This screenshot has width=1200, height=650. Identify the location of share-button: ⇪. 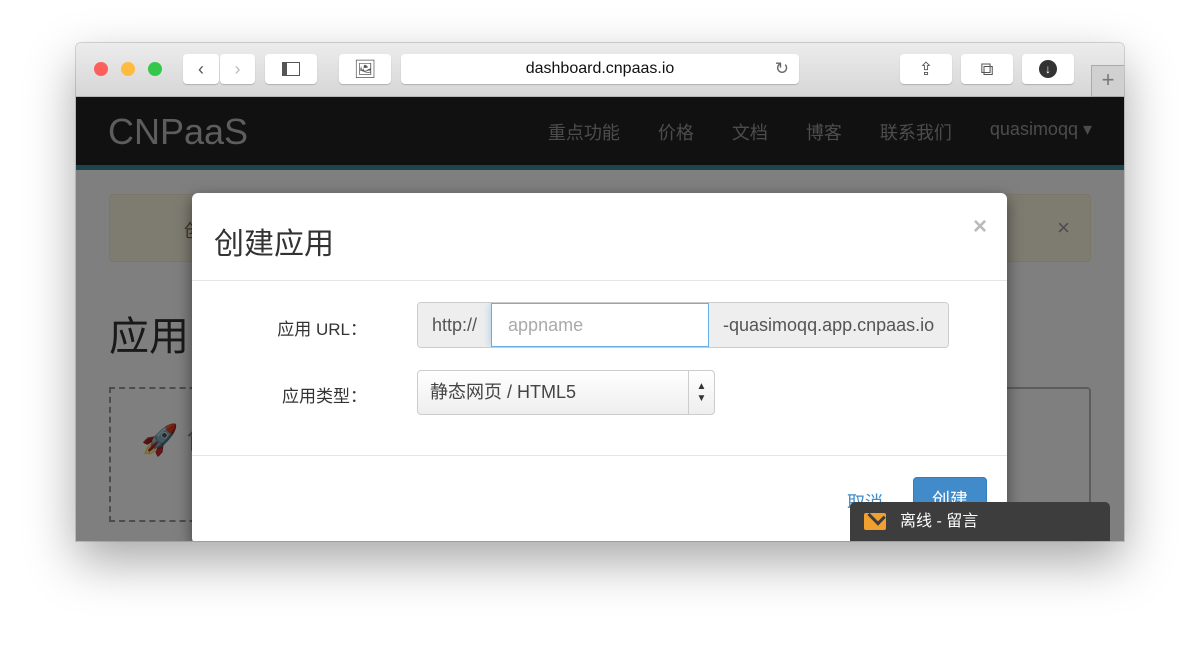
(926, 69).